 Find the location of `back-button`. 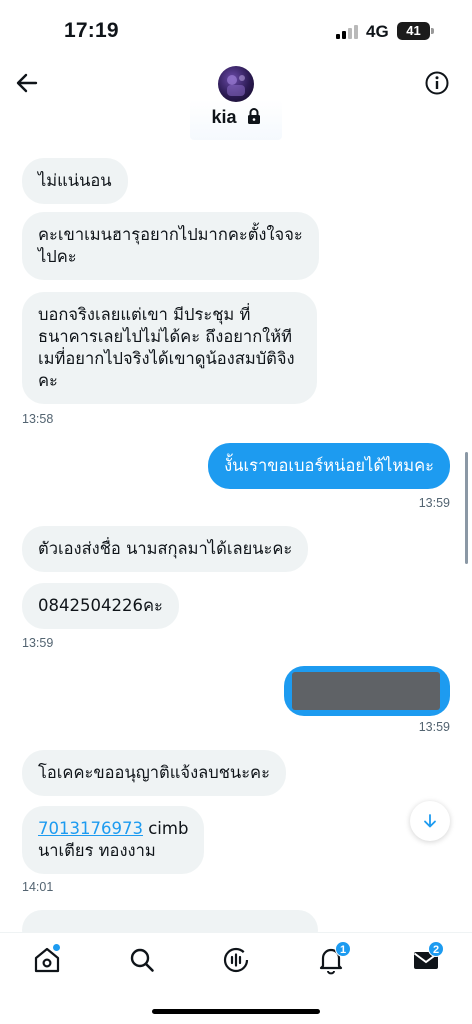

back-button is located at coordinates (27, 83).